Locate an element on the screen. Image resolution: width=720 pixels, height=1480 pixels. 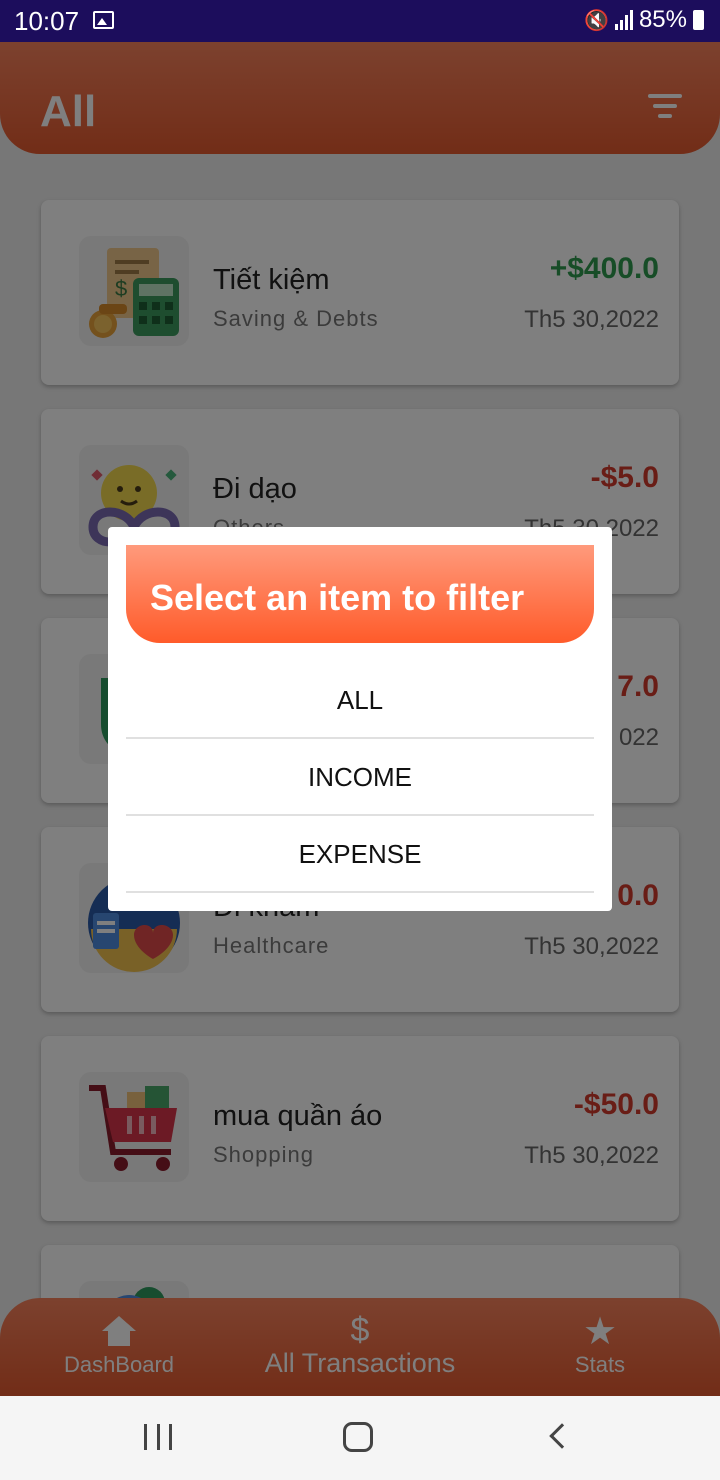
status-right: 🔇 85% is located at coordinates (644, 20).